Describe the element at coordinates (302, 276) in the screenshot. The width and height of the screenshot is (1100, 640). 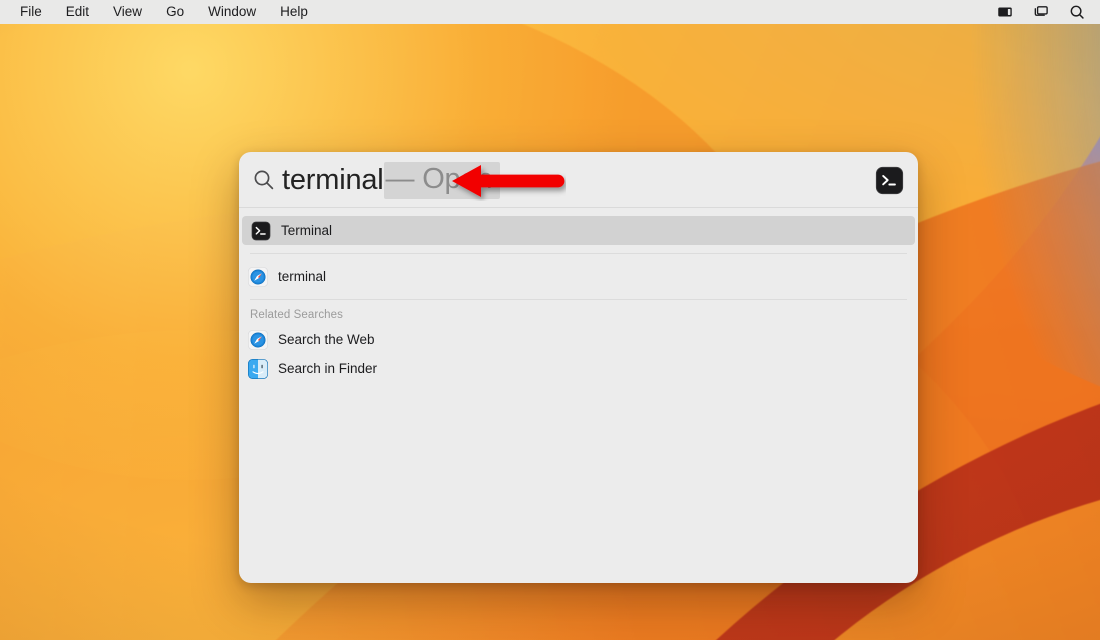
I see `result-label: terminal` at that location.